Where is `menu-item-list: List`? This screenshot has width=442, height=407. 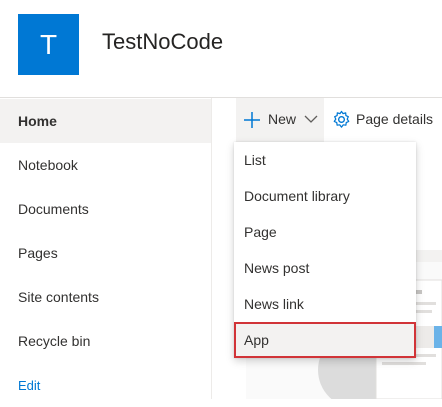 menu-item-list: List is located at coordinates (325, 160).